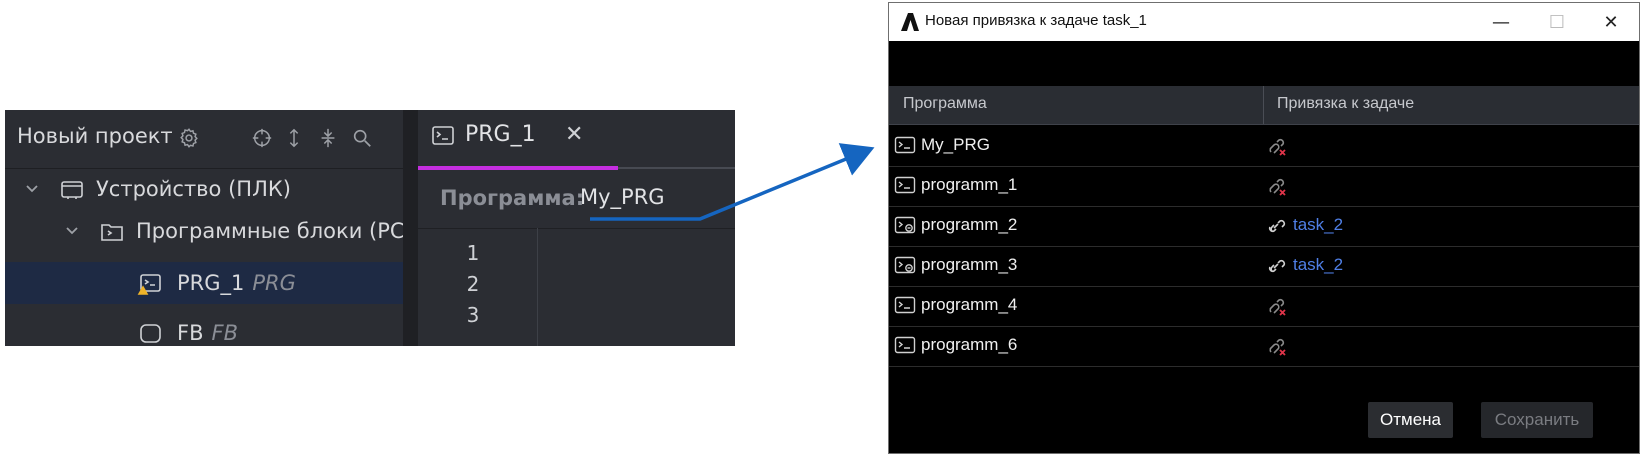  Describe the element at coordinates (969, 304) in the screenshot. I see `program-name: programm_4` at that location.